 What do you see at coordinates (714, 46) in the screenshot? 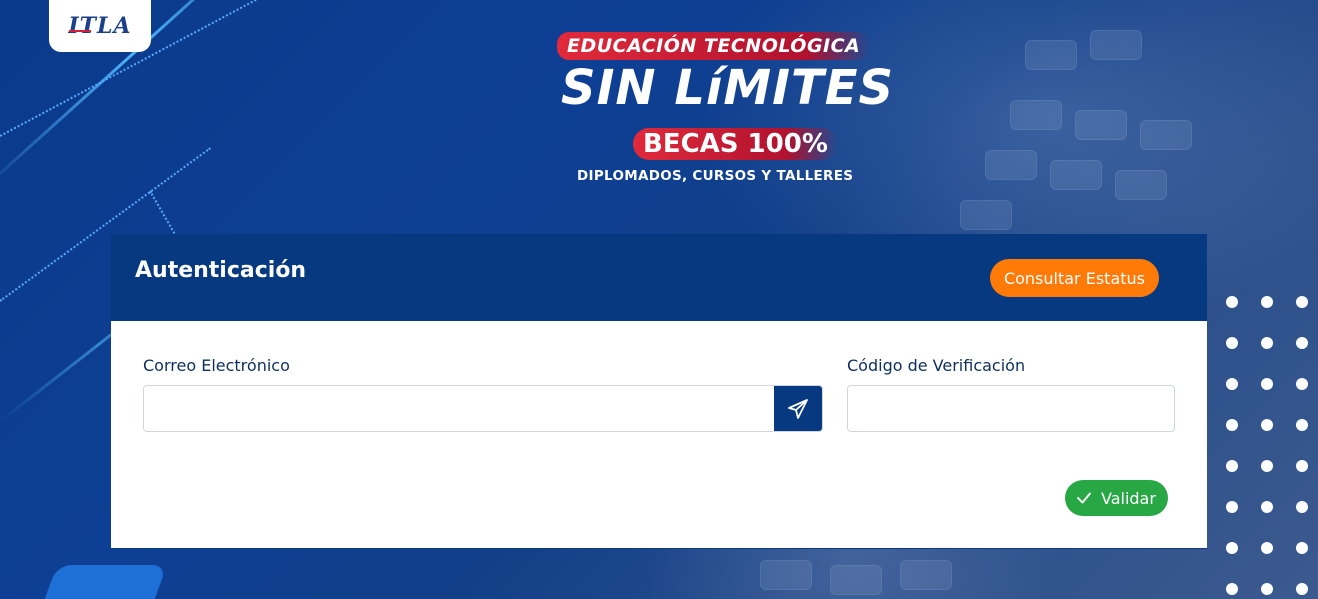
I see `banner-tagline: EDUCACIÓN TECNOLÓGICA` at bounding box center [714, 46].